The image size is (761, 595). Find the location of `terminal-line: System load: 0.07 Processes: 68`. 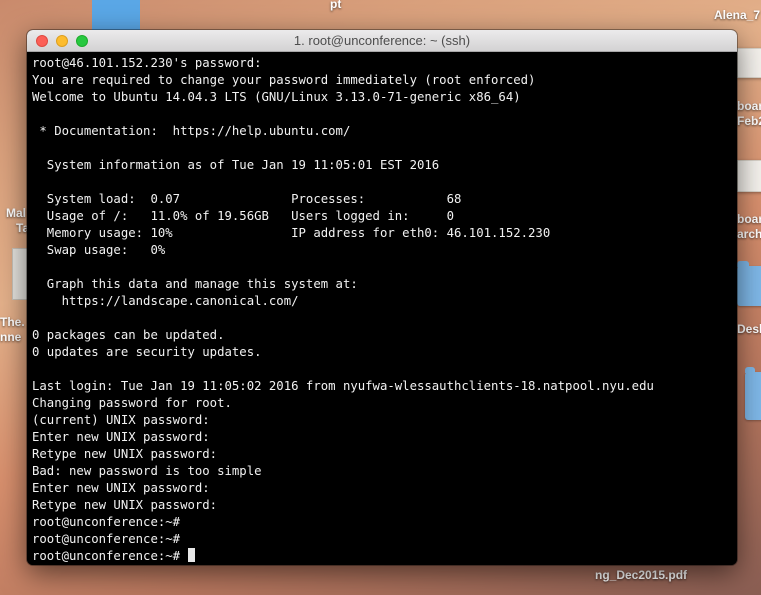

terminal-line: System load: 0.07 Processes: 68 is located at coordinates (247, 199).